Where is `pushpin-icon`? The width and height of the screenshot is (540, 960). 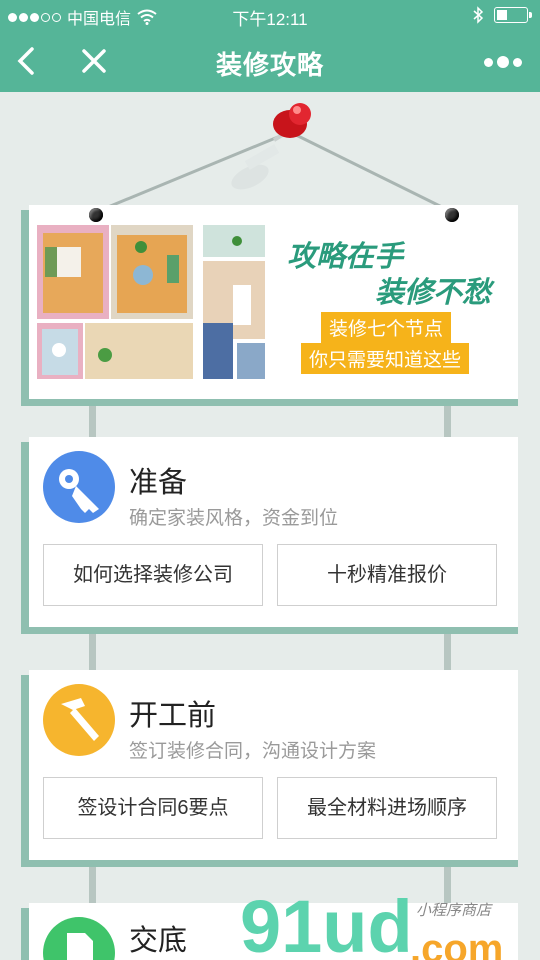 pushpin-icon is located at coordinates (271, 146).